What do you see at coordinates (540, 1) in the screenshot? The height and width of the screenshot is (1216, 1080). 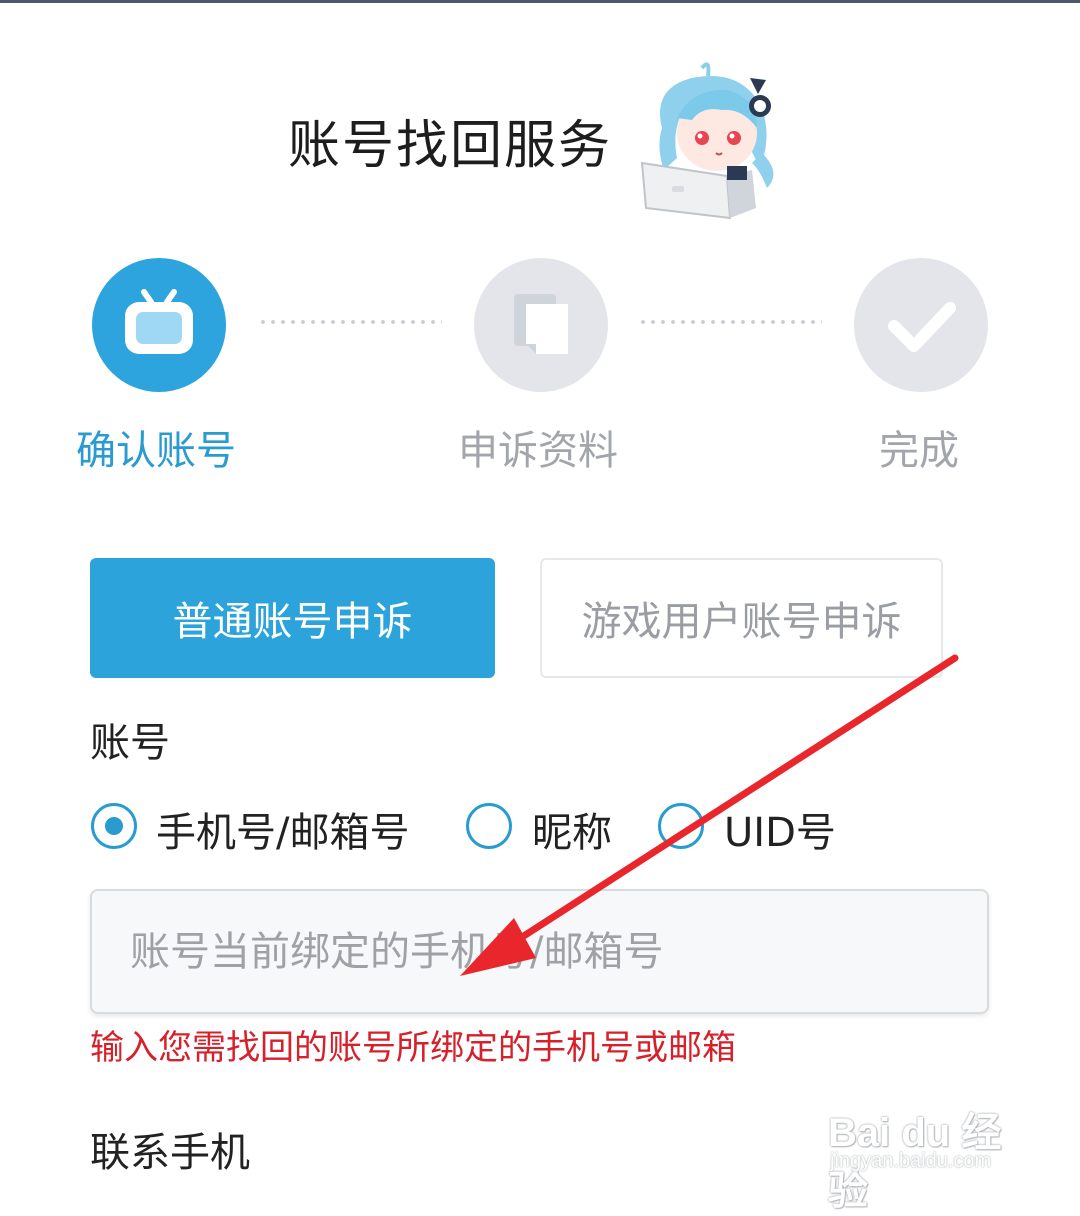 I see `top-border` at bounding box center [540, 1].